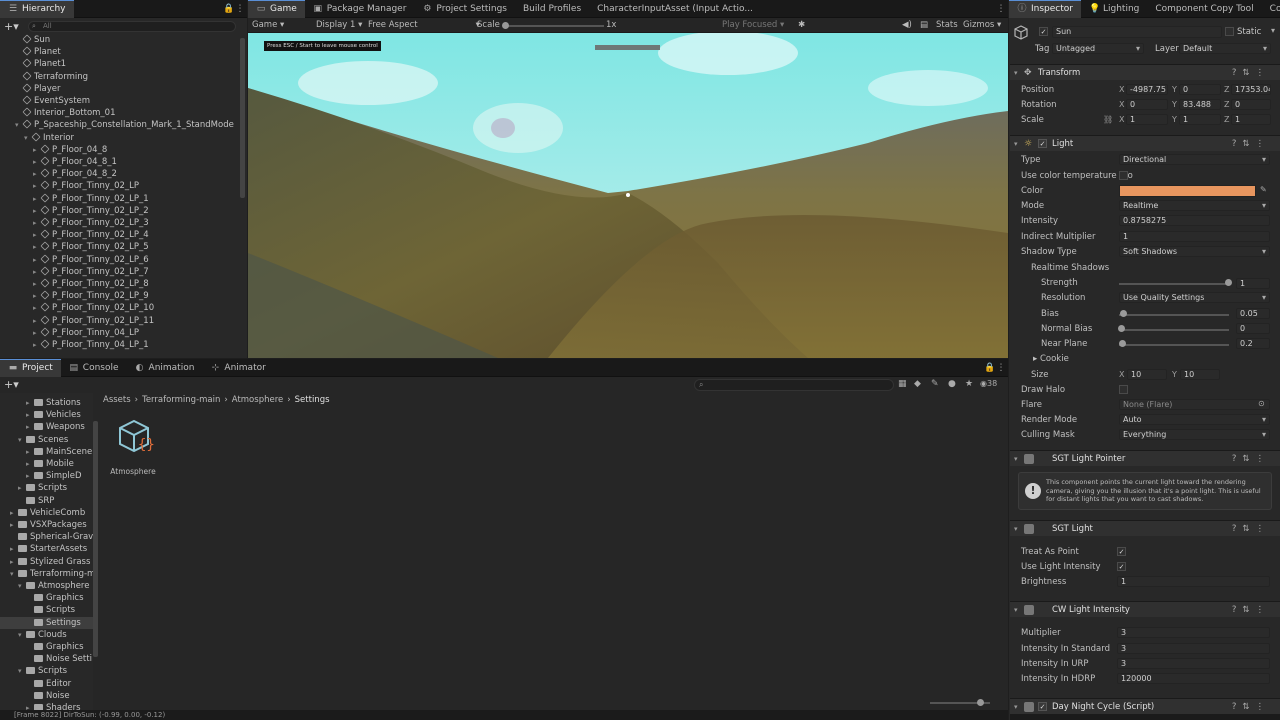 The image size is (1280, 720). What do you see at coordinates (46, 501) in the screenshot?
I see `folder-item: SRP` at bounding box center [46, 501].